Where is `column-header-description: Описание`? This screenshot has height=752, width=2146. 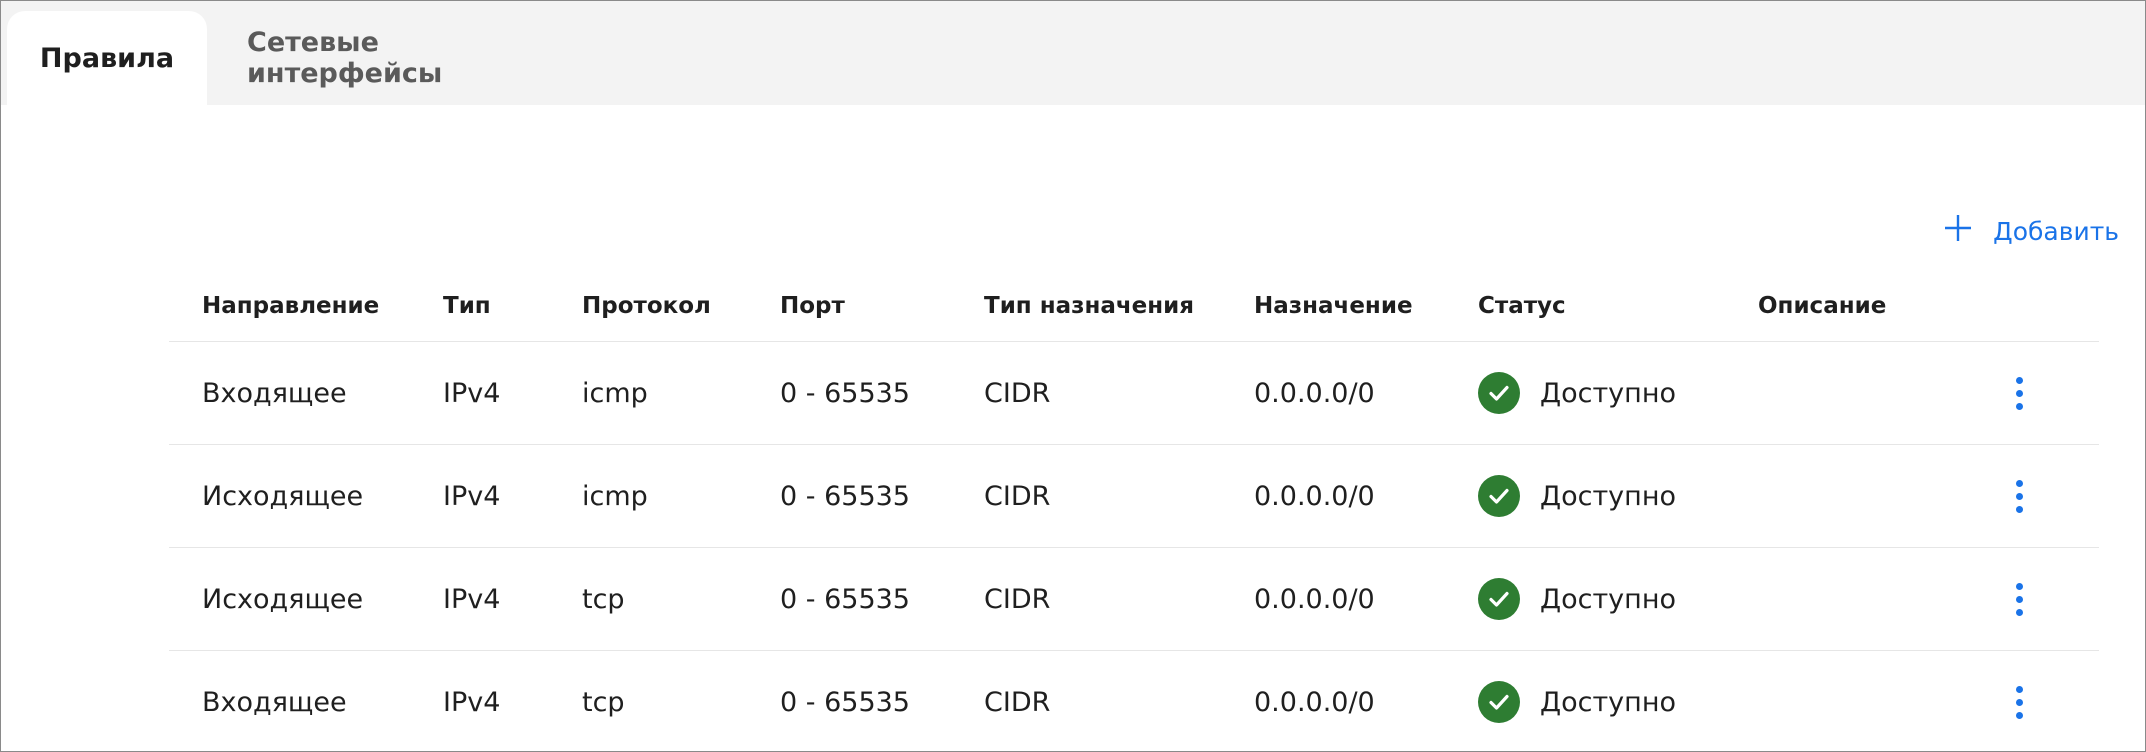 column-header-description: Описание is located at coordinates (1822, 306).